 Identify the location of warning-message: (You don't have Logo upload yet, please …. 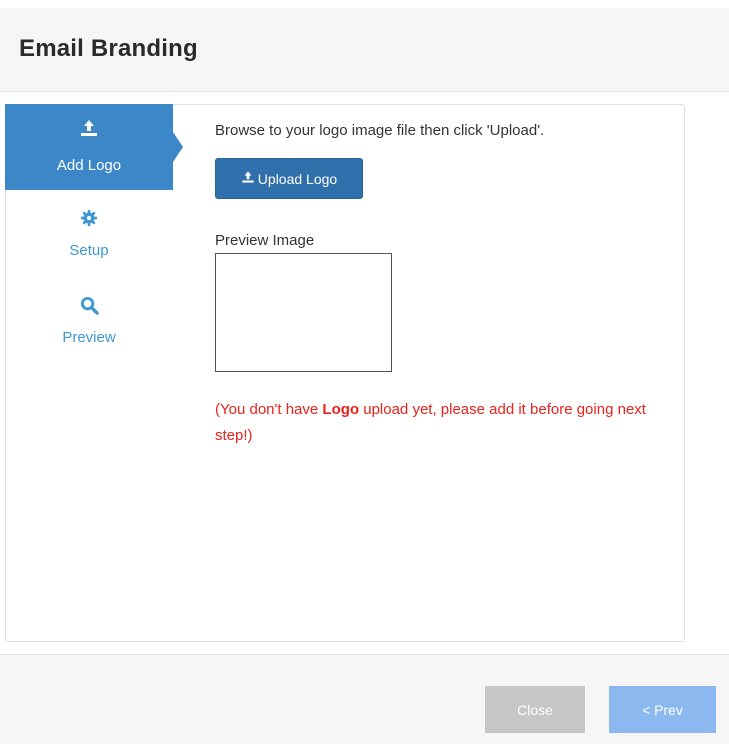
(435, 423).